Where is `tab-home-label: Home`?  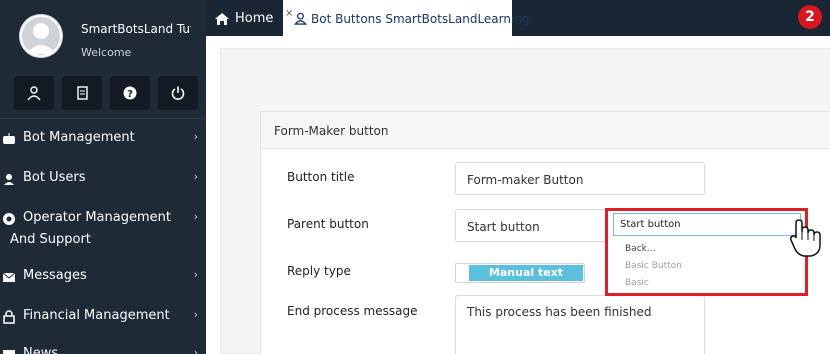 tab-home-label: Home is located at coordinates (254, 18).